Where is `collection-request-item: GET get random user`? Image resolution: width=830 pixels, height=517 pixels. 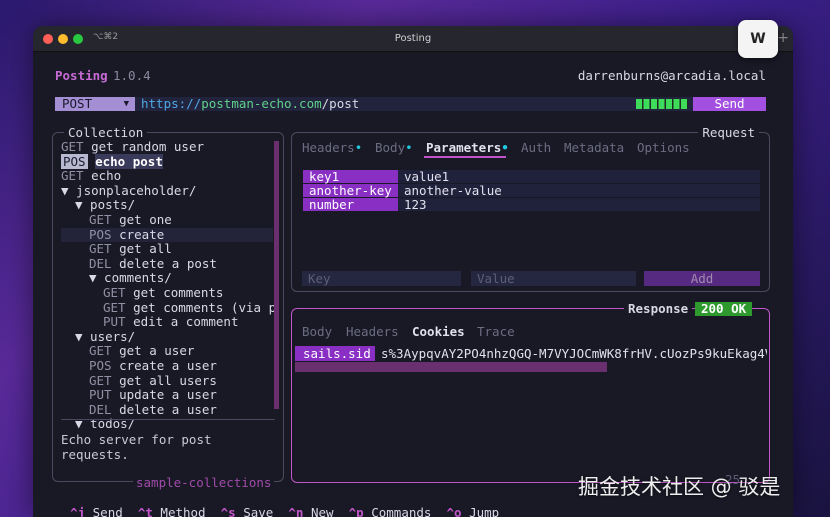
collection-request-item: GET get random user is located at coordinates (132, 147).